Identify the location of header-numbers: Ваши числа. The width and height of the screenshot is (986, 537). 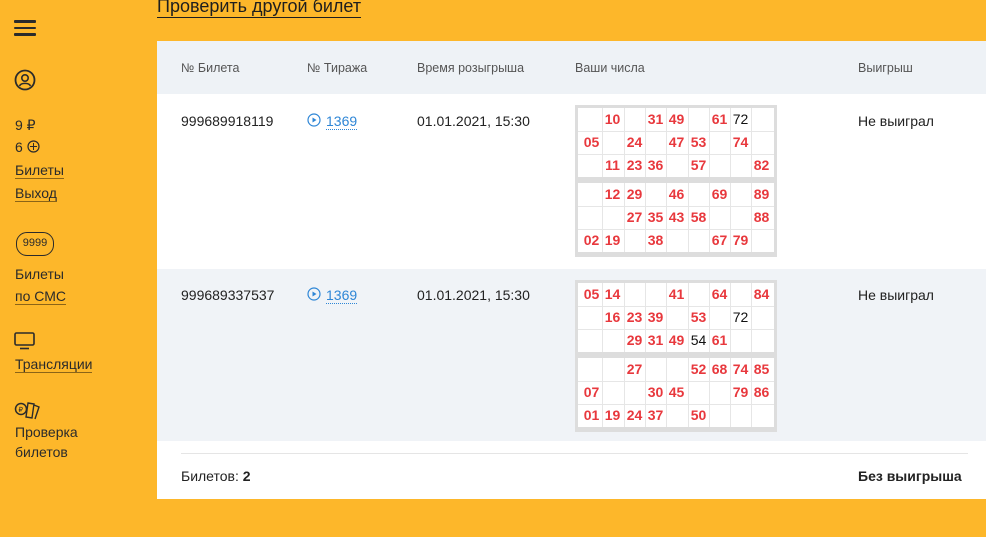
(610, 68).